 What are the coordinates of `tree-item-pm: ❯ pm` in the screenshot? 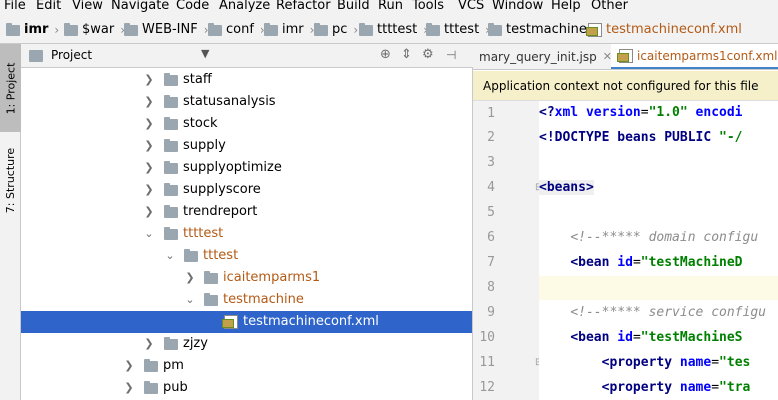 It's located at (246, 366).